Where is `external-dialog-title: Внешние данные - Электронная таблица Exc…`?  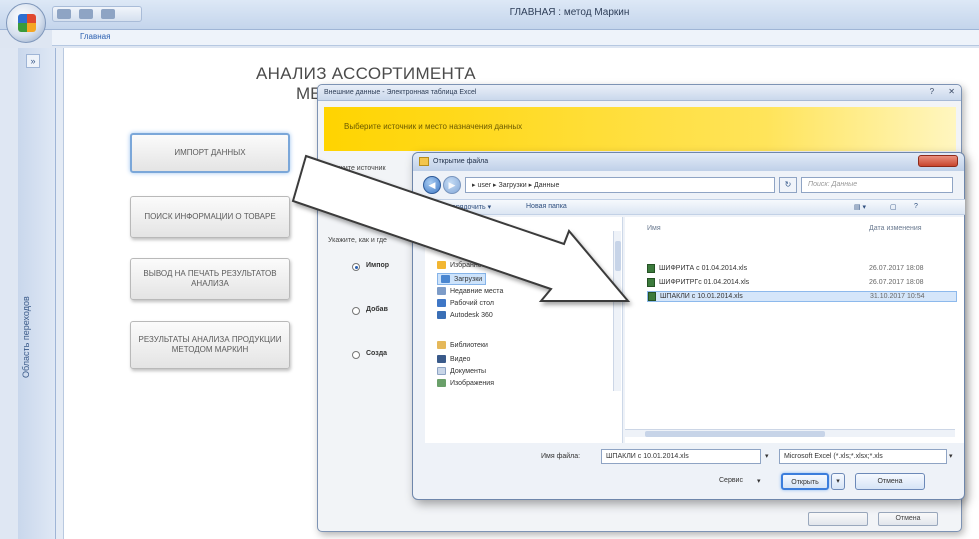 external-dialog-title: Внешние данные - Электронная таблица Exc… is located at coordinates (639, 93).